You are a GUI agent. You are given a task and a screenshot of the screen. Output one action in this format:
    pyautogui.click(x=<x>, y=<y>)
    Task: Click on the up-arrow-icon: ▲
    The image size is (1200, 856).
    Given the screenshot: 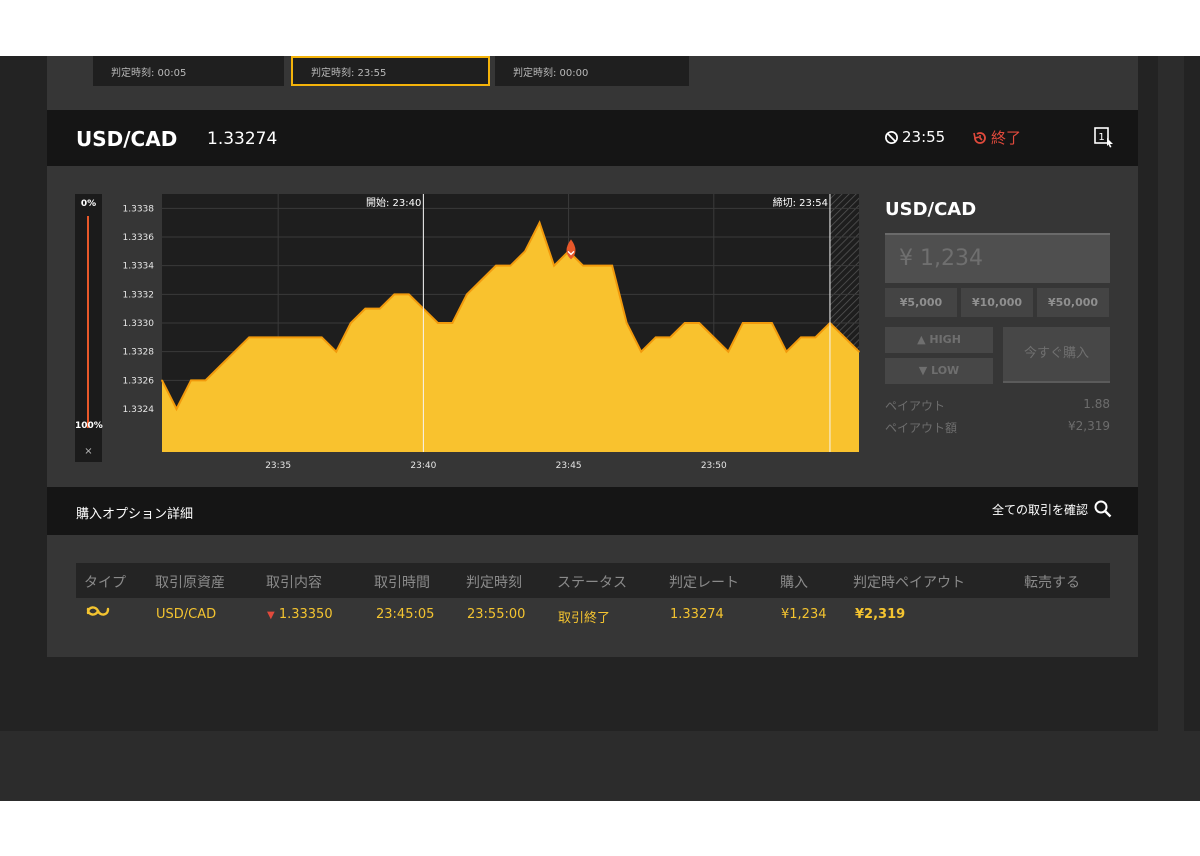 What is the action you would take?
    pyautogui.click(x=923, y=339)
    